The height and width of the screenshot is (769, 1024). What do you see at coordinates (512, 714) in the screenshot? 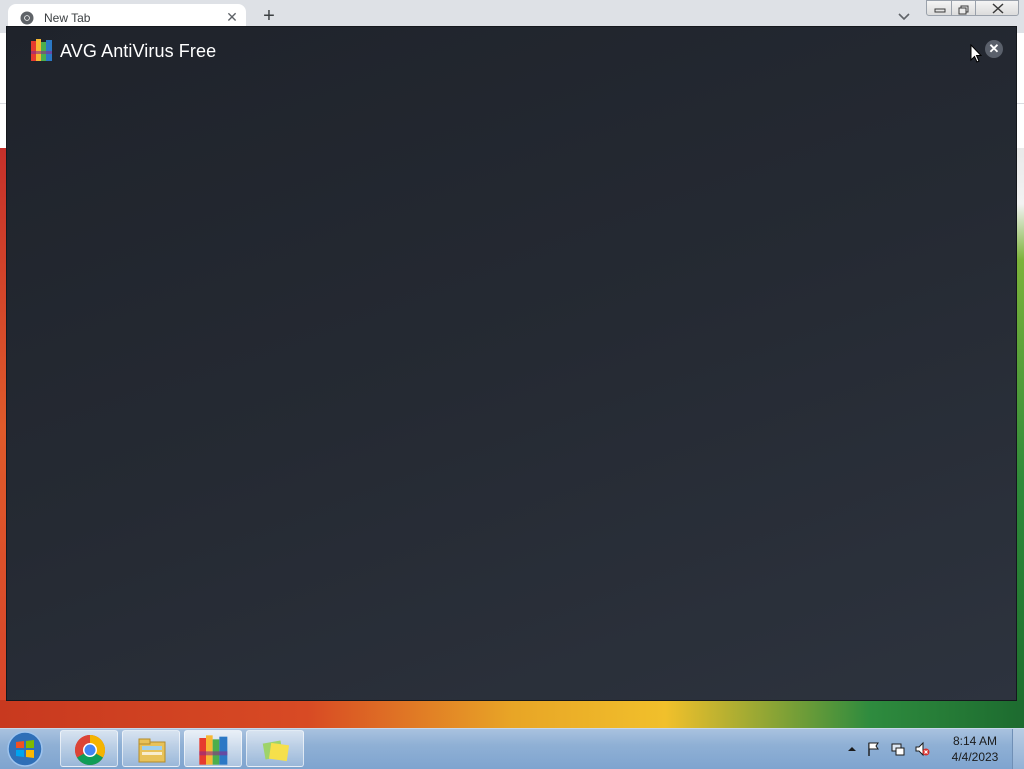
I see `wallpaper-bottom-strip` at bounding box center [512, 714].